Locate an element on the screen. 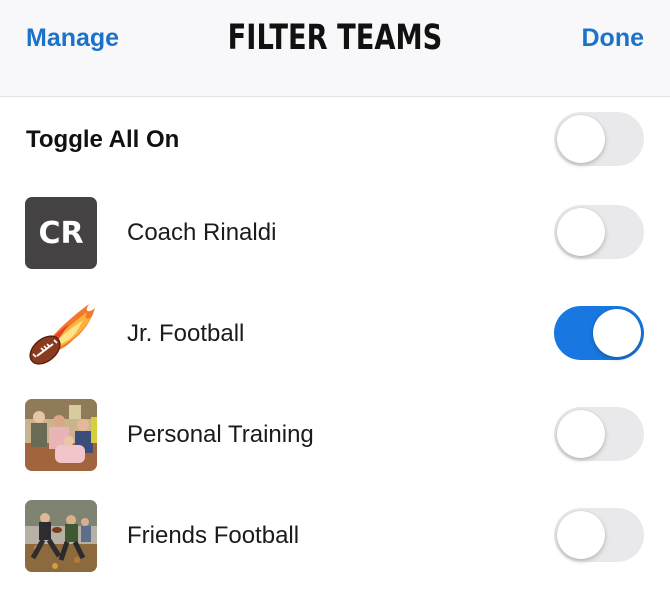 This screenshot has width=670, height=598. page-title: FILTER TEAMS is located at coordinates (335, 38).